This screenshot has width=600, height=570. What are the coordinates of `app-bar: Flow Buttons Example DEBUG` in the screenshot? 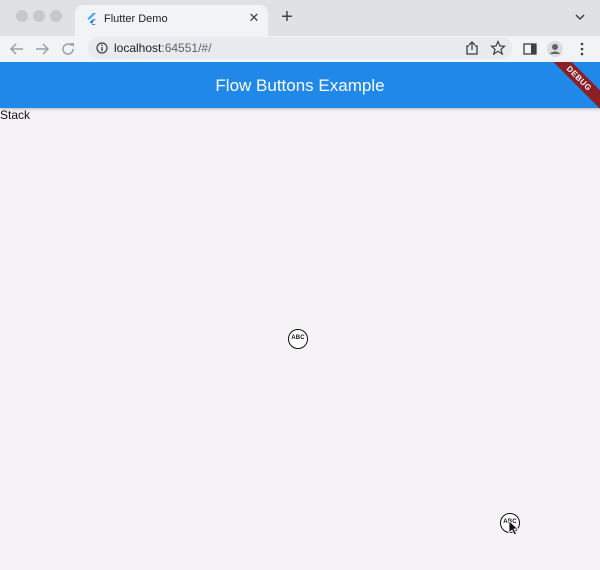 It's located at (300, 87).